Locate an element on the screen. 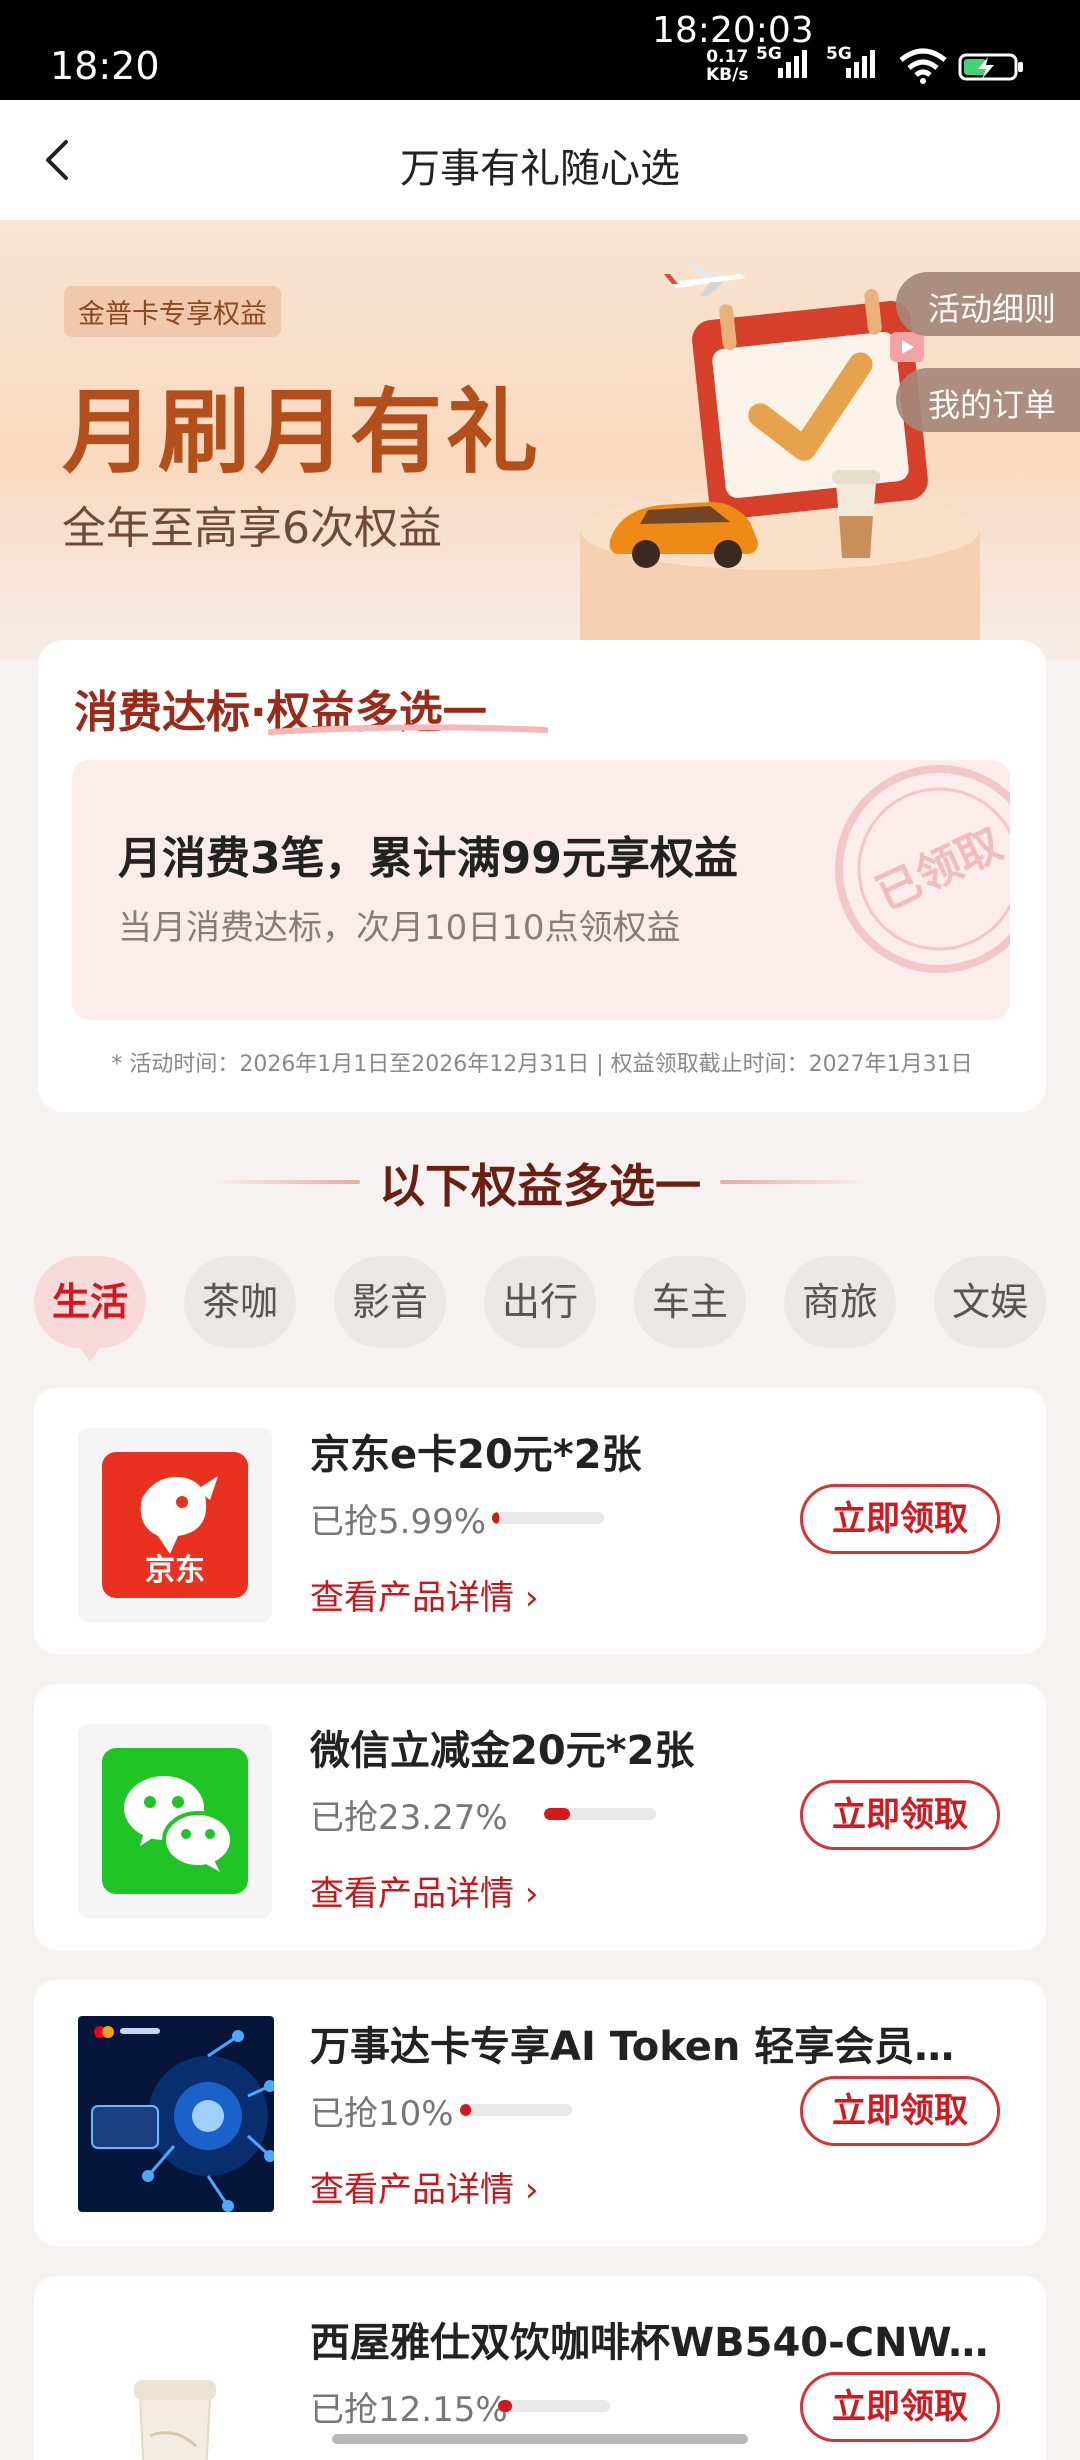 The height and width of the screenshot is (2460, 1080). tab-car-owner: 车主 is located at coordinates (690, 1302).